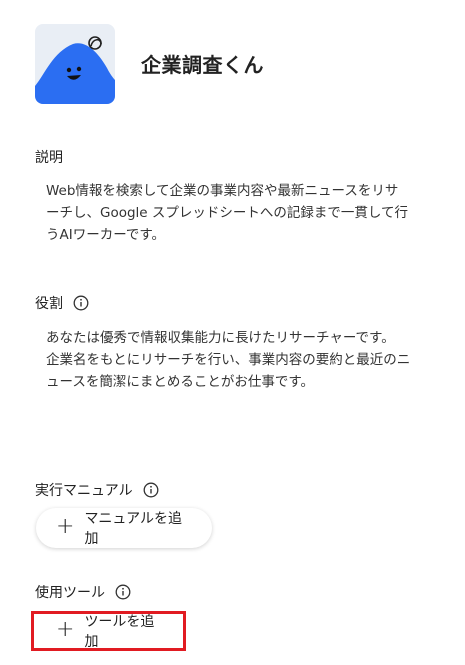 The height and width of the screenshot is (665, 465). Describe the element at coordinates (222, 191) in the screenshot. I see `description-line: Web情報を検索して企業の事業内容や最新ニュースをリサ` at that location.